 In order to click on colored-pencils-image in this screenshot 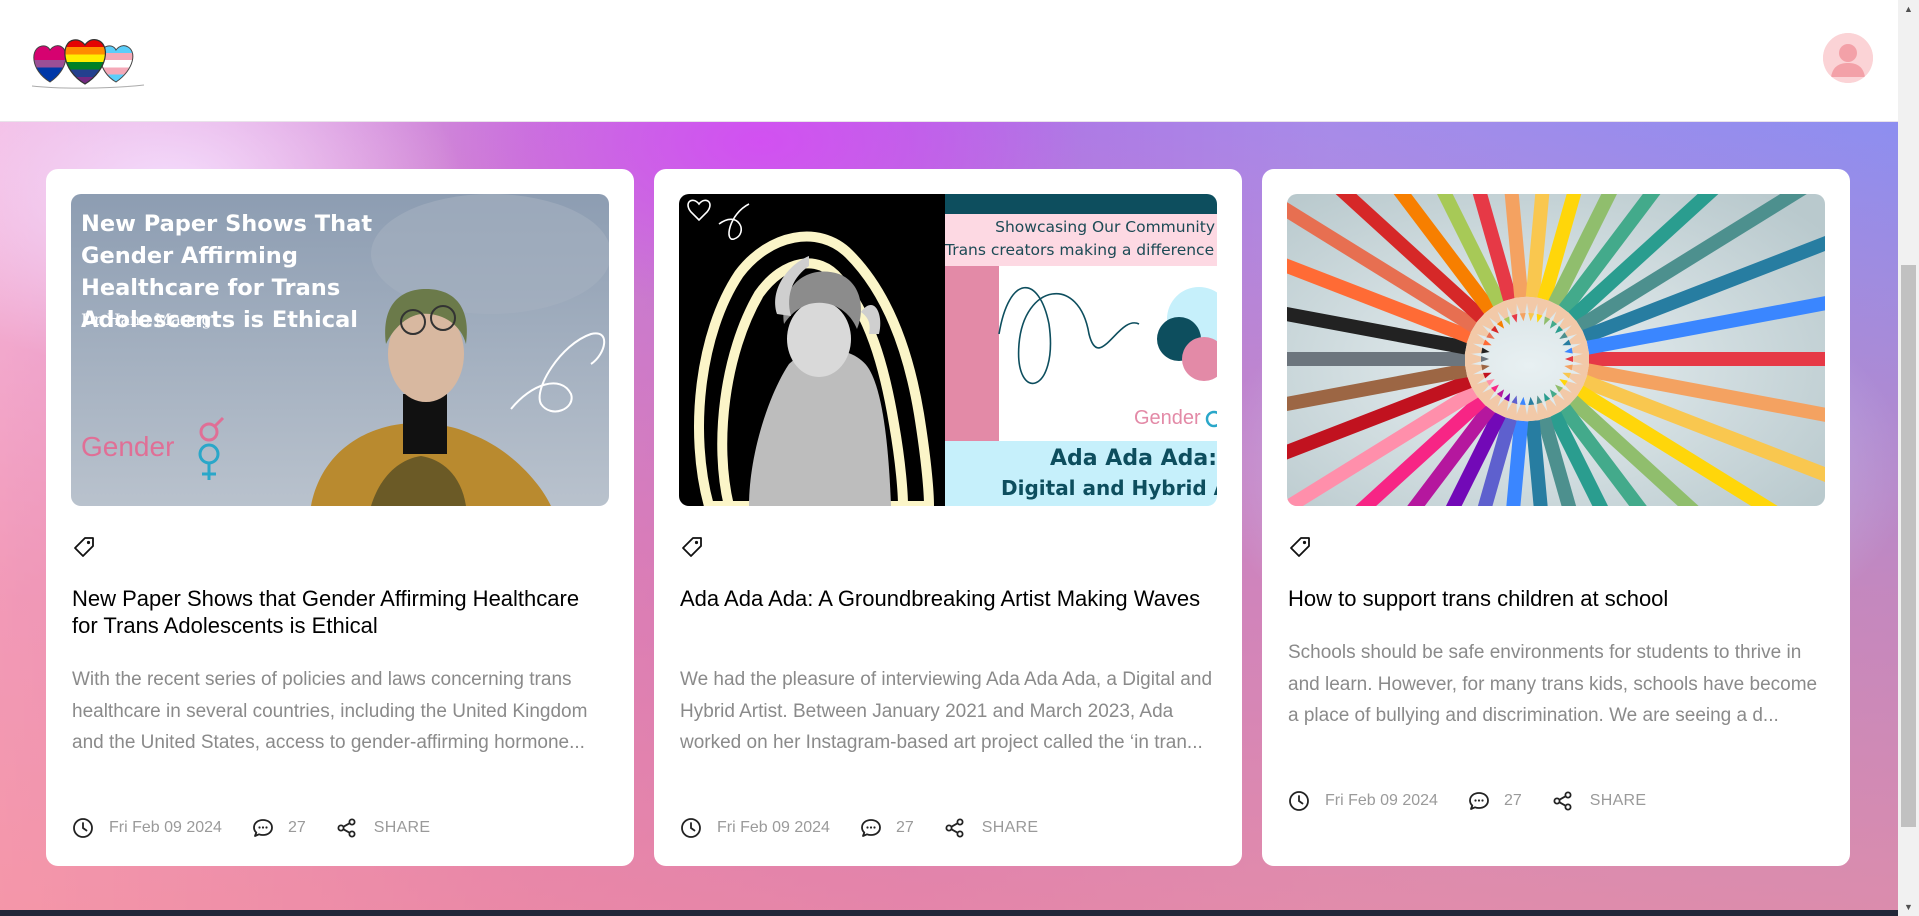, I will do `click(1556, 350)`.